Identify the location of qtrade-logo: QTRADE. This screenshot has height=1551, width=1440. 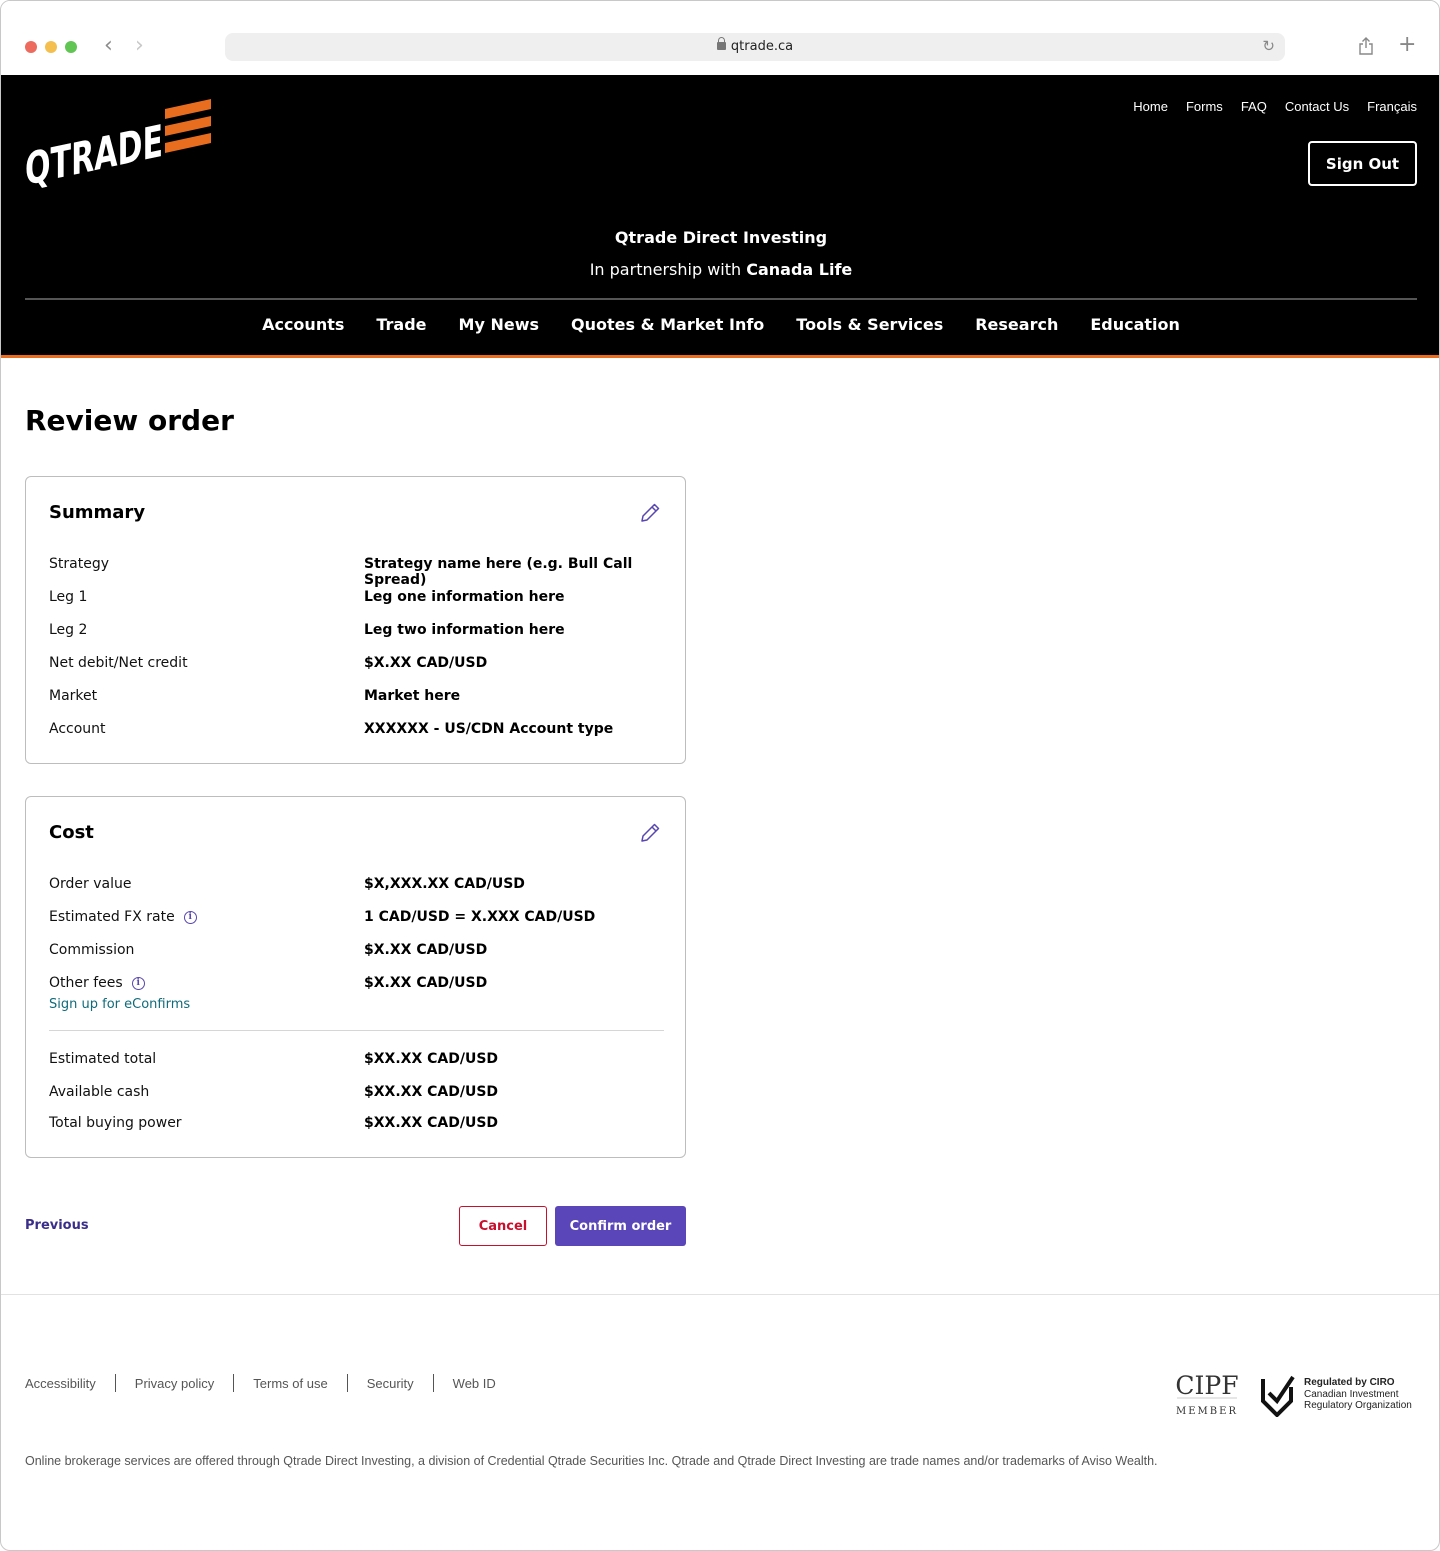
(118, 144).